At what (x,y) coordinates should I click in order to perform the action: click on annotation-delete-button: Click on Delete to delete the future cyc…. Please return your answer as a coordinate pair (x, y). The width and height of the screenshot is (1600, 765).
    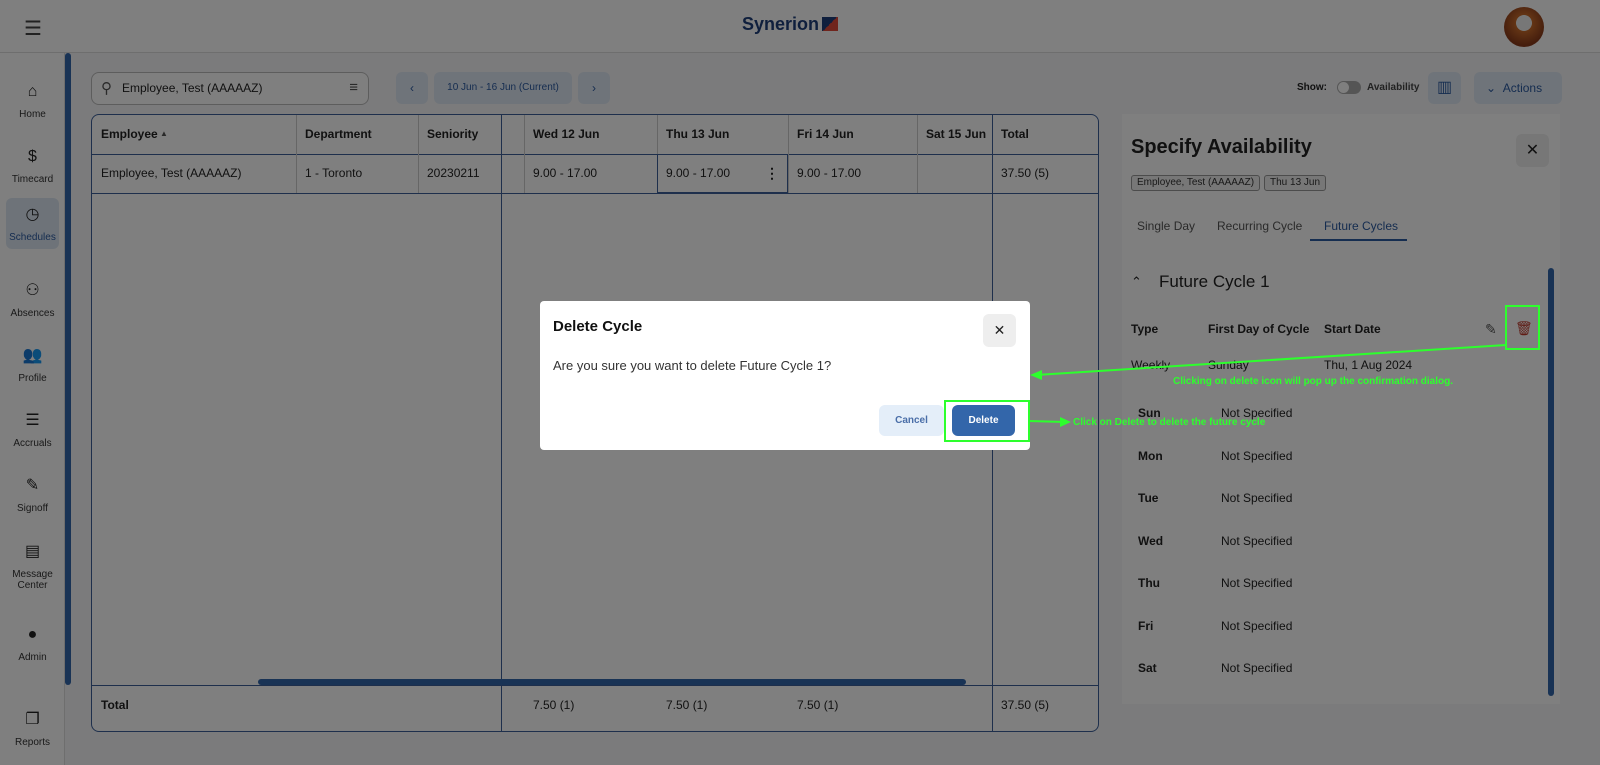
    Looking at the image, I should click on (1169, 422).